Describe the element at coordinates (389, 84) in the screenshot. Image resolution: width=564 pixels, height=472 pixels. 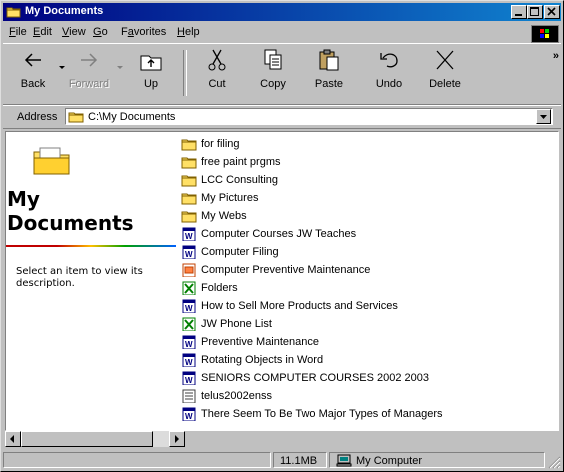
I see `undo-label: Undo` at that location.